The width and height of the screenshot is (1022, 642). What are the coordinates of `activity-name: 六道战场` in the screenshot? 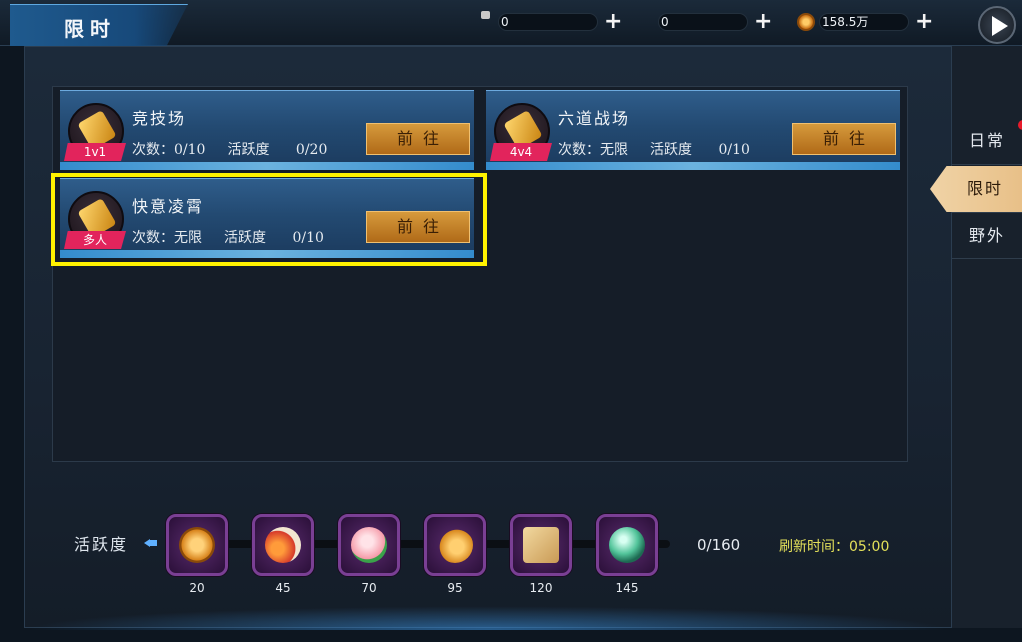 It's located at (594, 118).